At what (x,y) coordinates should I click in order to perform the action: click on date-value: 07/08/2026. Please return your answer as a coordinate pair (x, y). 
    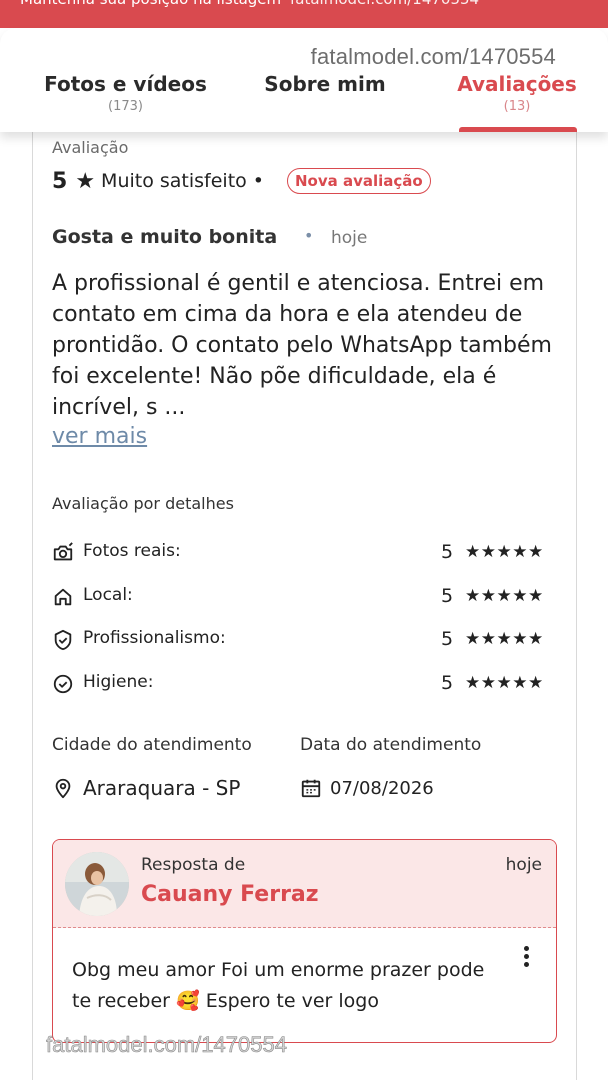
    Looking at the image, I should click on (382, 788).